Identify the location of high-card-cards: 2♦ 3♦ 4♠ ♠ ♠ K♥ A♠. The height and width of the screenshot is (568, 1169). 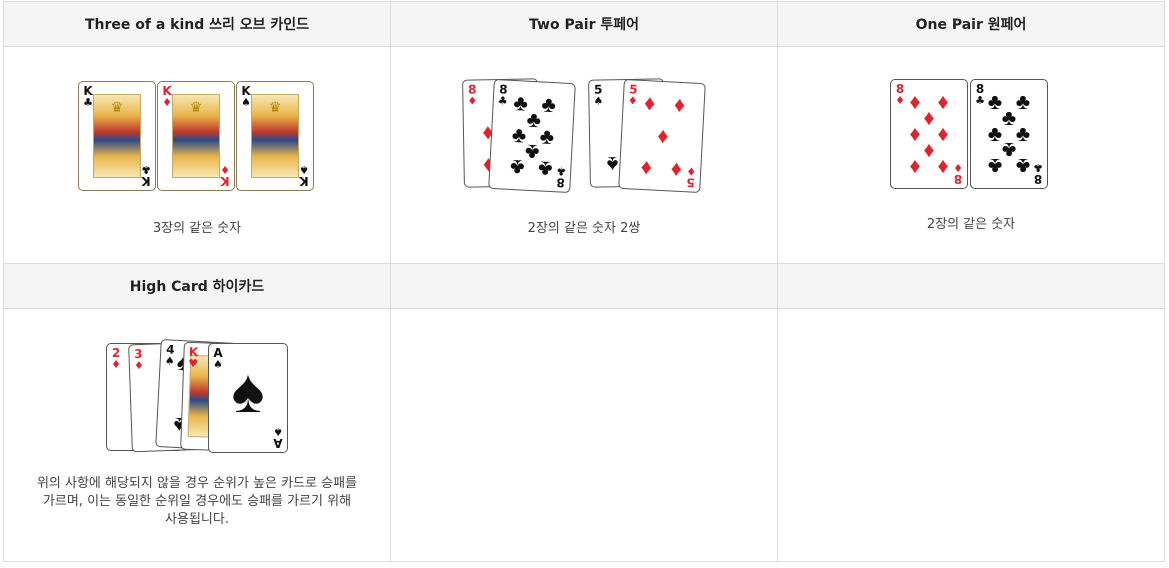
(198, 397).